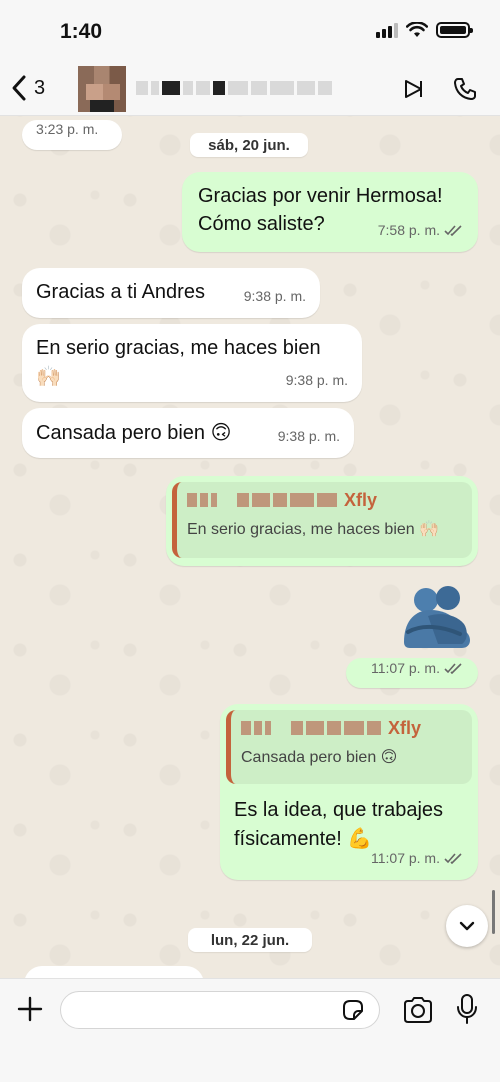  Describe the element at coordinates (339, 810) in the screenshot. I see `message-text: Es la idea, que trabajes` at that location.